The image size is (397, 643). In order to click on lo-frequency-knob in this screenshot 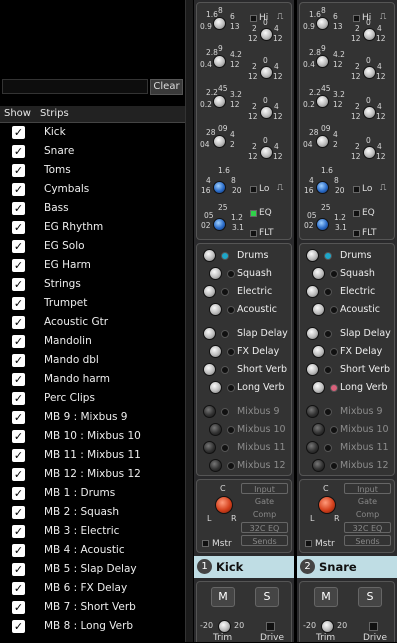, I will do `click(322, 187)`.